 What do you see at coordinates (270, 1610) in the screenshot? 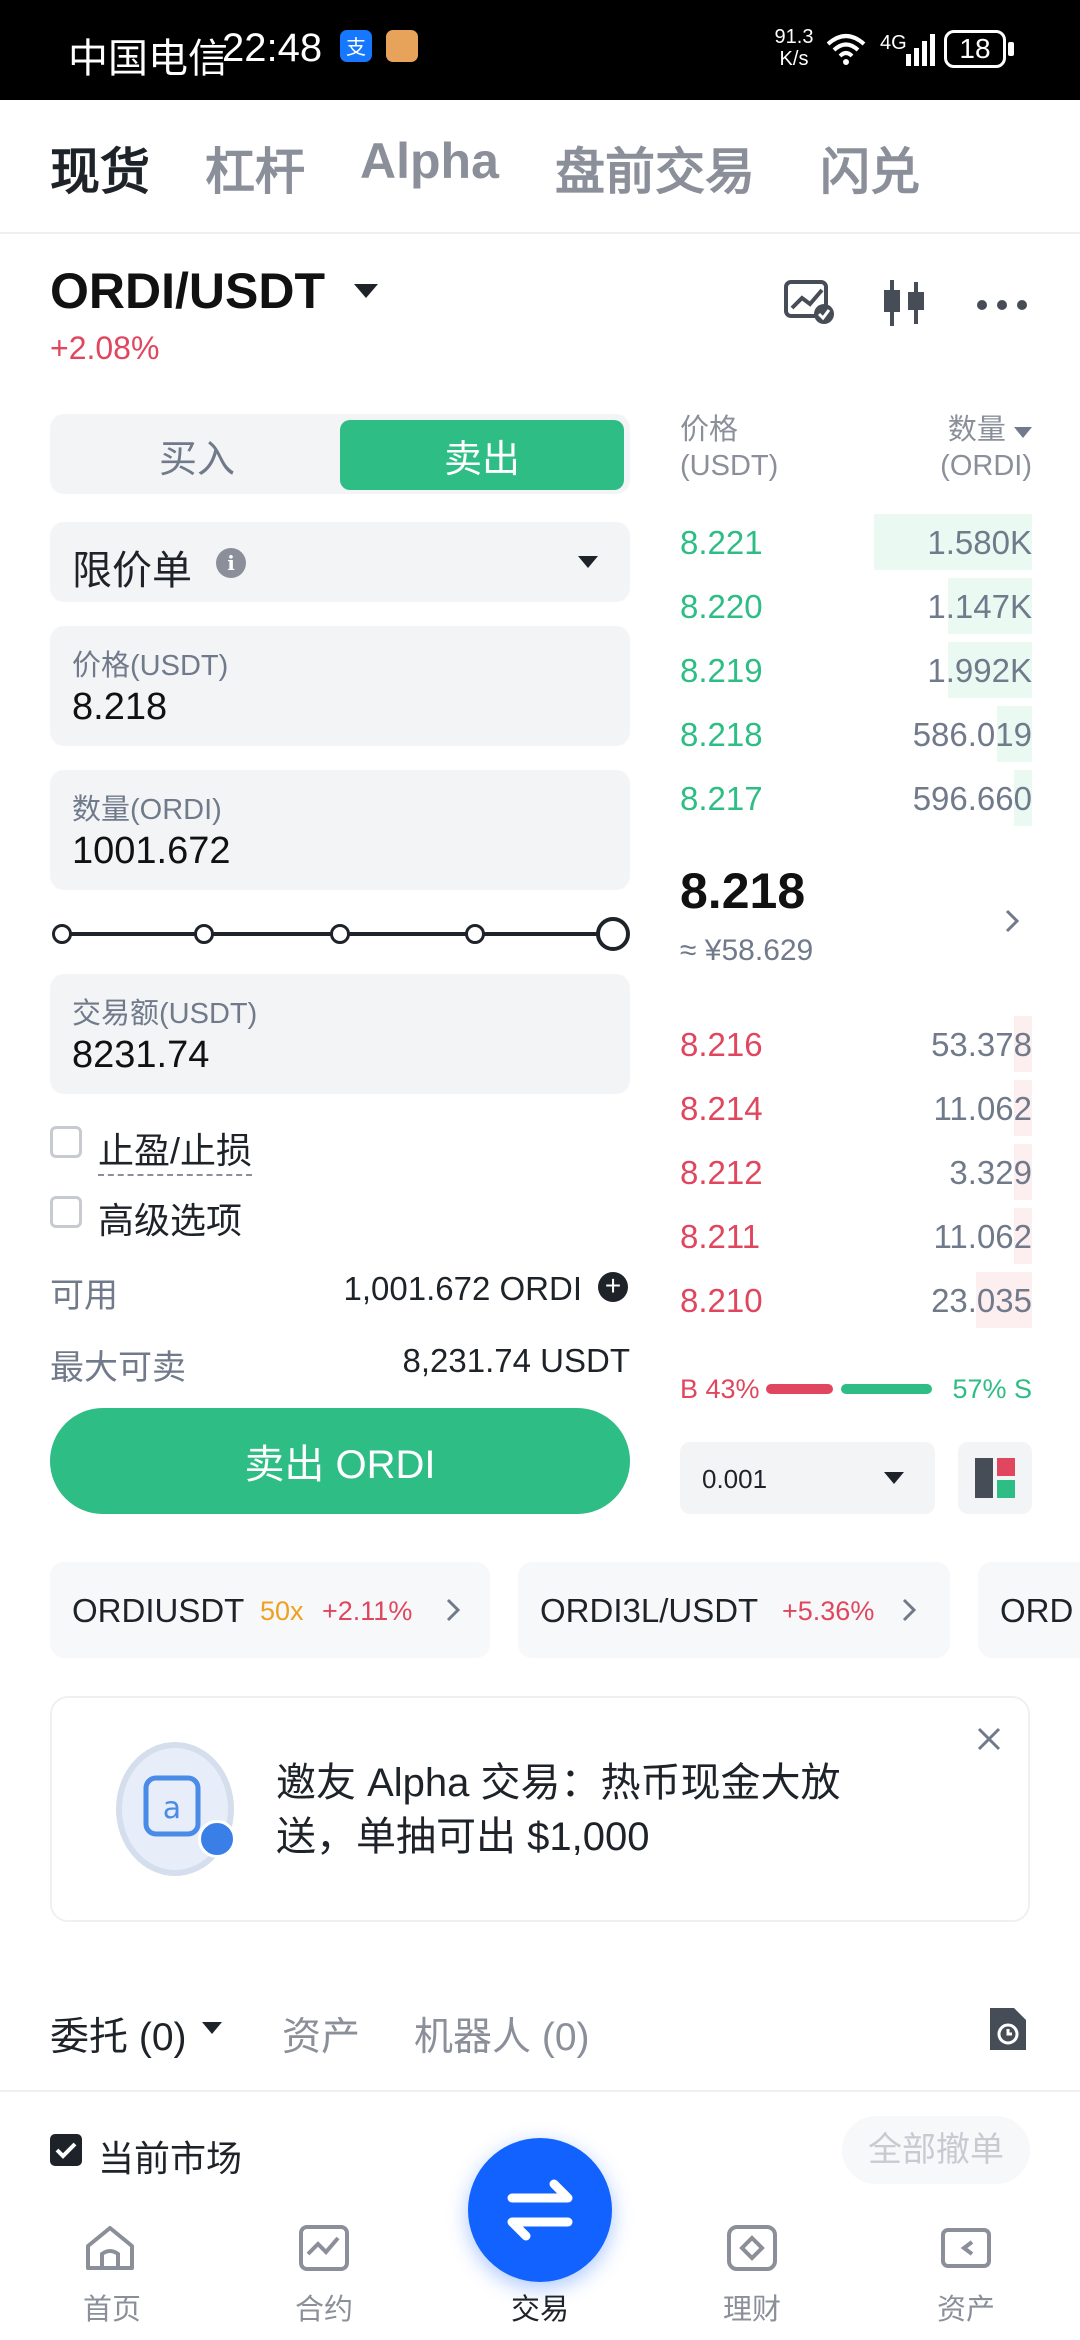
I see `related-pair-chip: ORDIUSDT 50x +2.11%` at bounding box center [270, 1610].